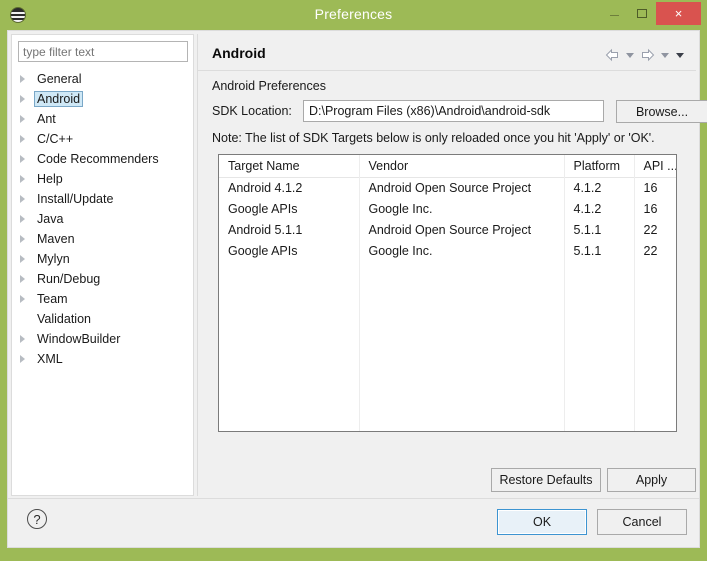 This screenshot has width=707, height=561. I want to click on filter-input, so click(103, 51).